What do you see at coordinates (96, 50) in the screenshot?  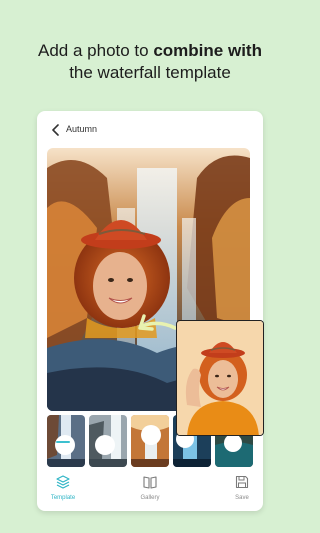 I see `headline-text-pre: Add a photo to` at bounding box center [96, 50].